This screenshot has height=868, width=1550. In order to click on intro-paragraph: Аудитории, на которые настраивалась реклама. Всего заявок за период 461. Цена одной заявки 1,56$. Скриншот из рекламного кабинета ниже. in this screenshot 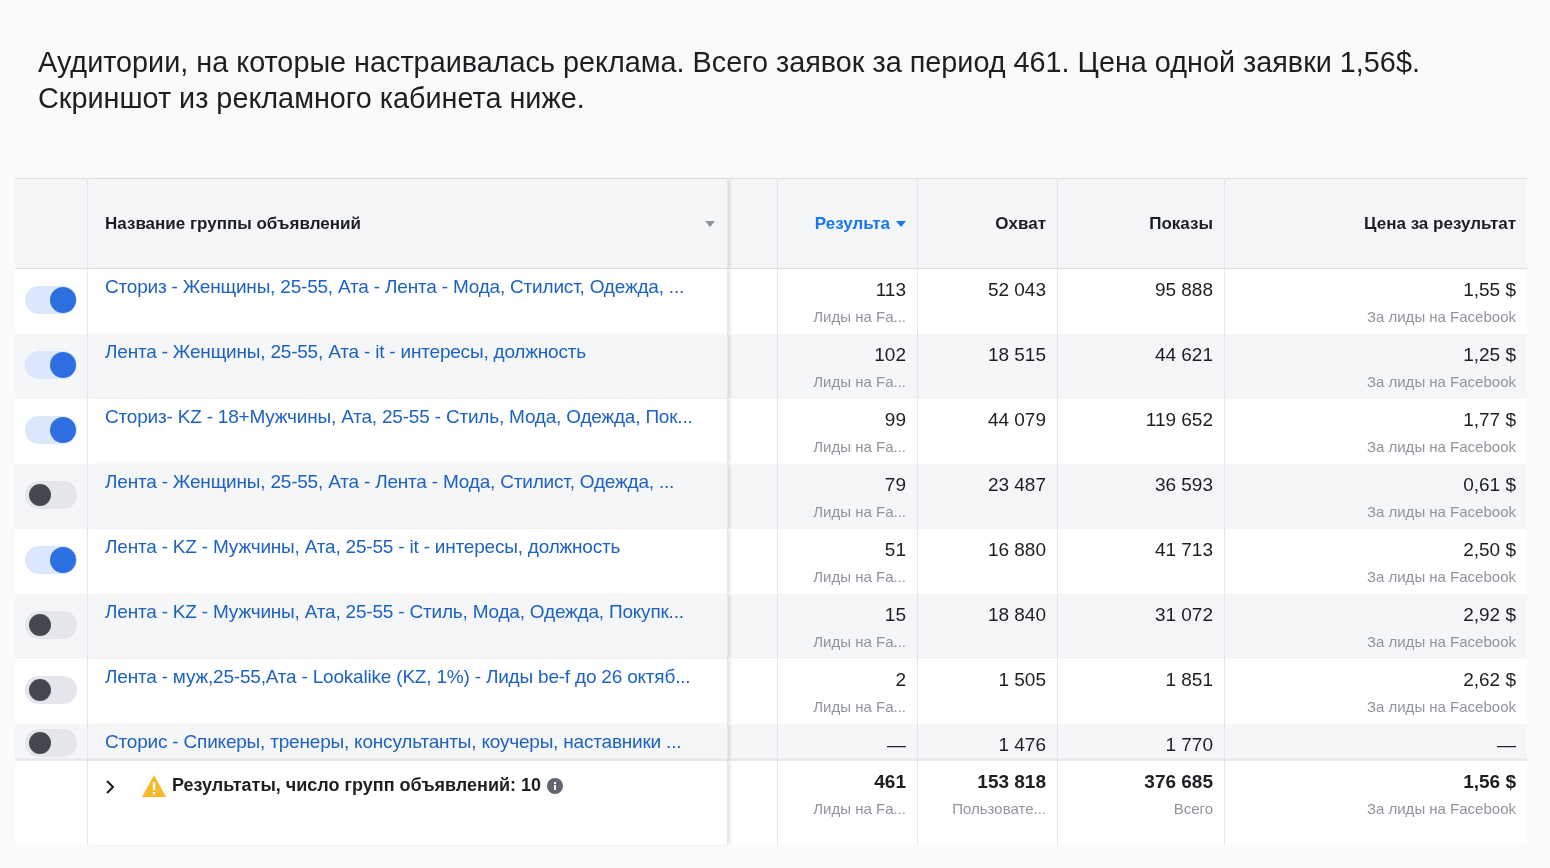, I will do `click(729, 80)`.